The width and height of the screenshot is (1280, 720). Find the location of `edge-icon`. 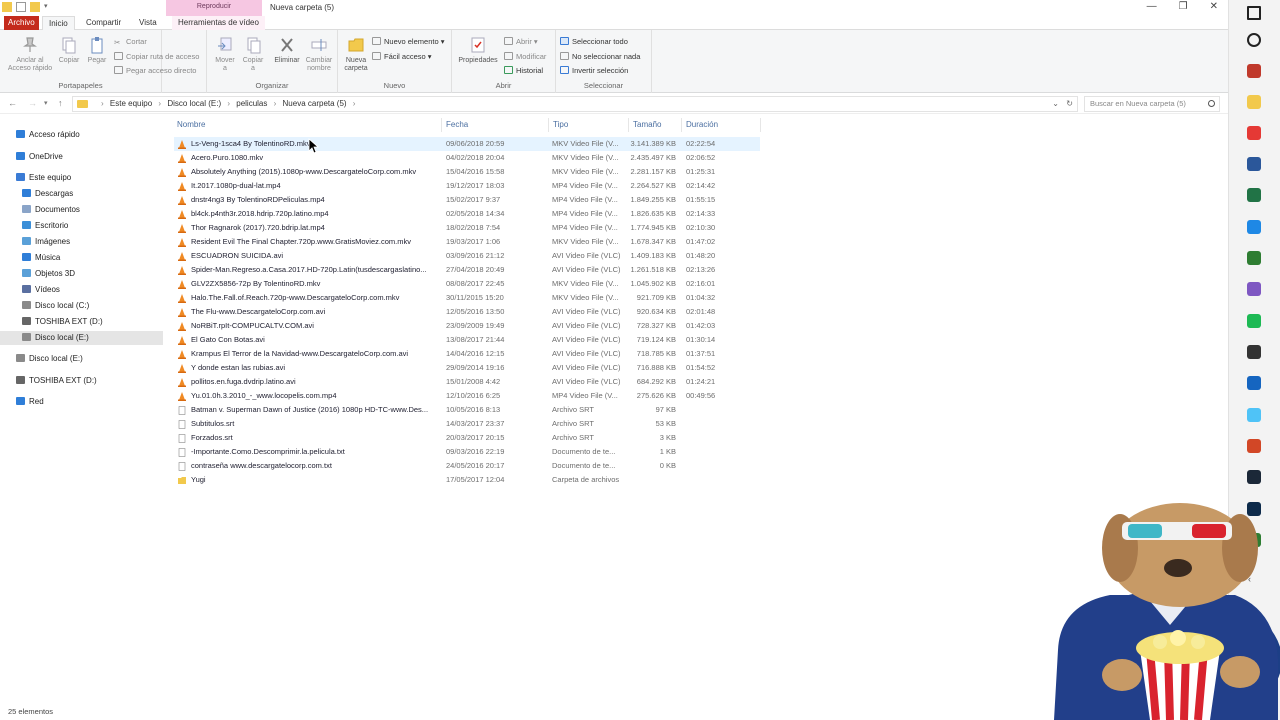

edge-icon is located at coordinates (1254, 227).